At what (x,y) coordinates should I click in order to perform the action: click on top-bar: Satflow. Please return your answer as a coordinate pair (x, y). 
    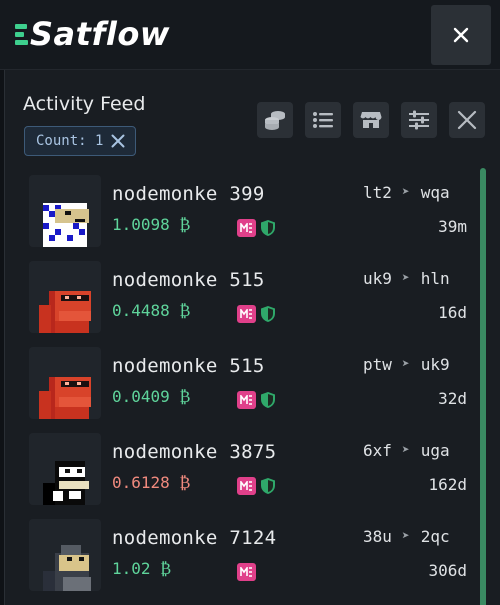
    Looking at the image, I should click on (250, 35).